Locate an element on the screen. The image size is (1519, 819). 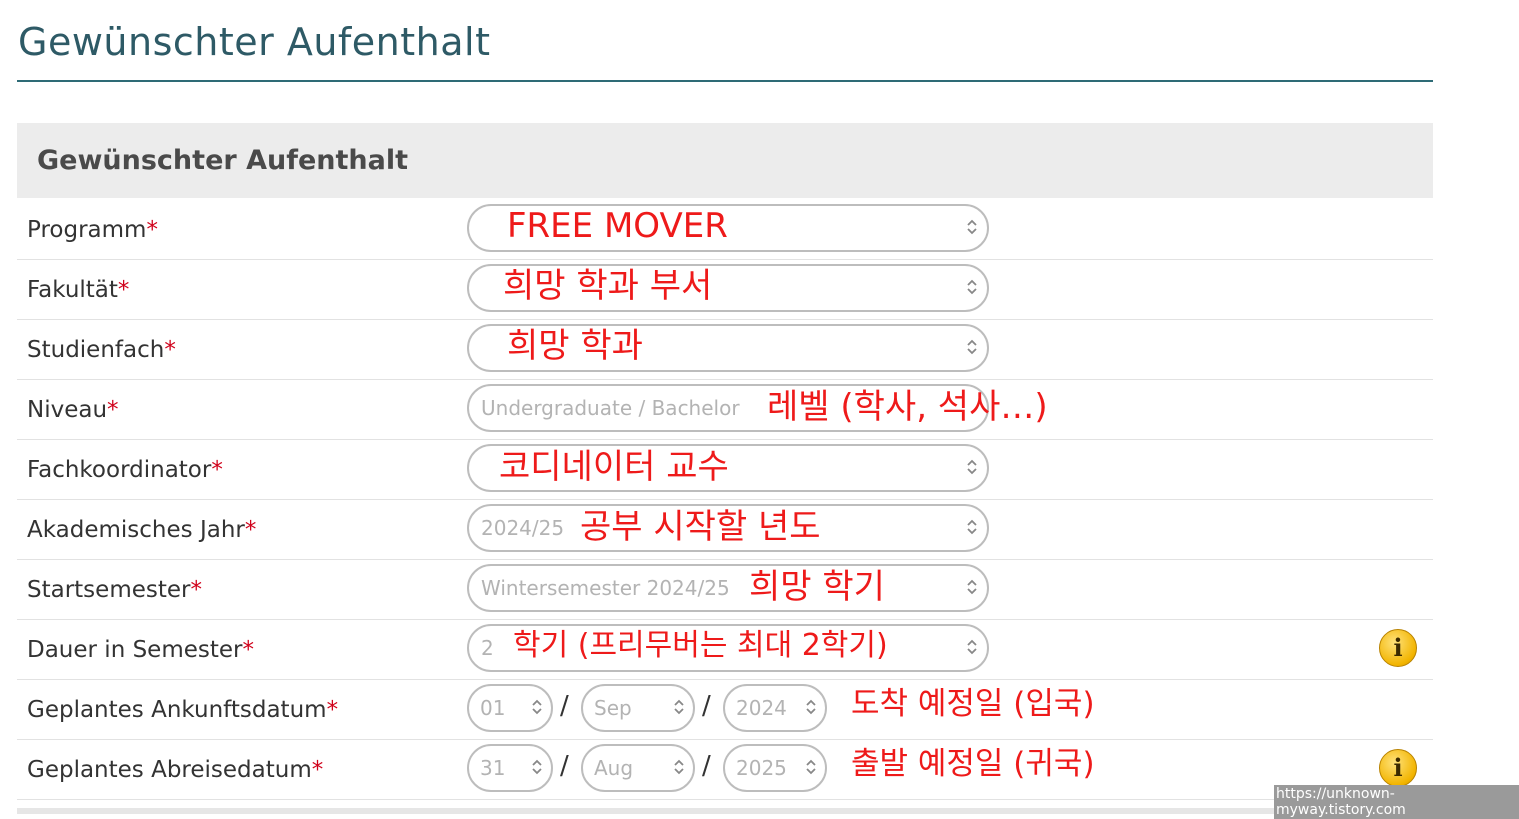
annotation-dauer: 학기 (프리무버는 최대 2학기) is located at coordinates (700, 645).